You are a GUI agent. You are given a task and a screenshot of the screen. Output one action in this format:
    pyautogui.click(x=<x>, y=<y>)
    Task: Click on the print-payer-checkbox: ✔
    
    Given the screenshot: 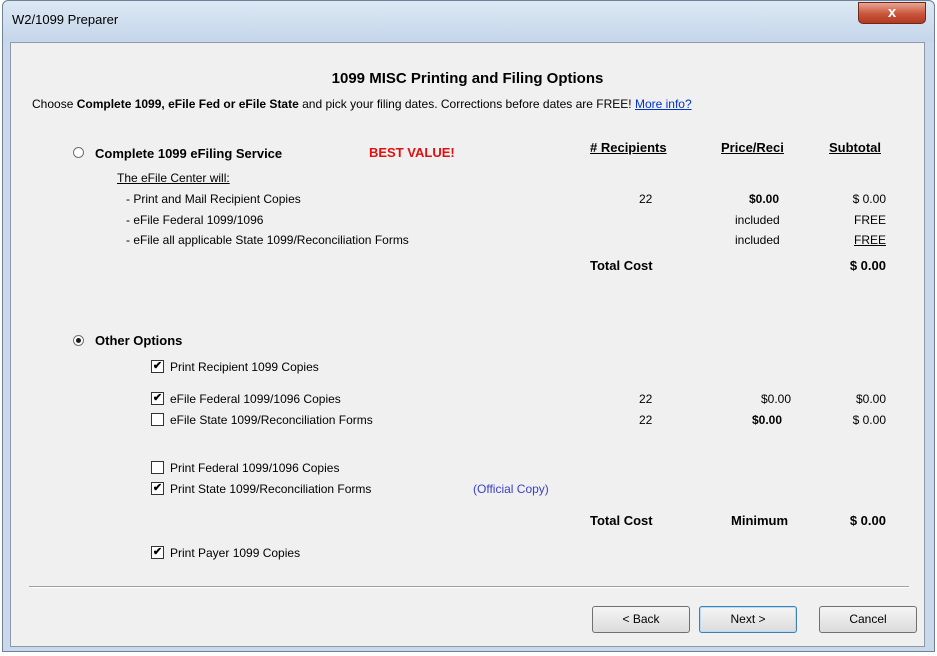 What is the action you would take?
    pyautogui.click(x=157, y=552)
    